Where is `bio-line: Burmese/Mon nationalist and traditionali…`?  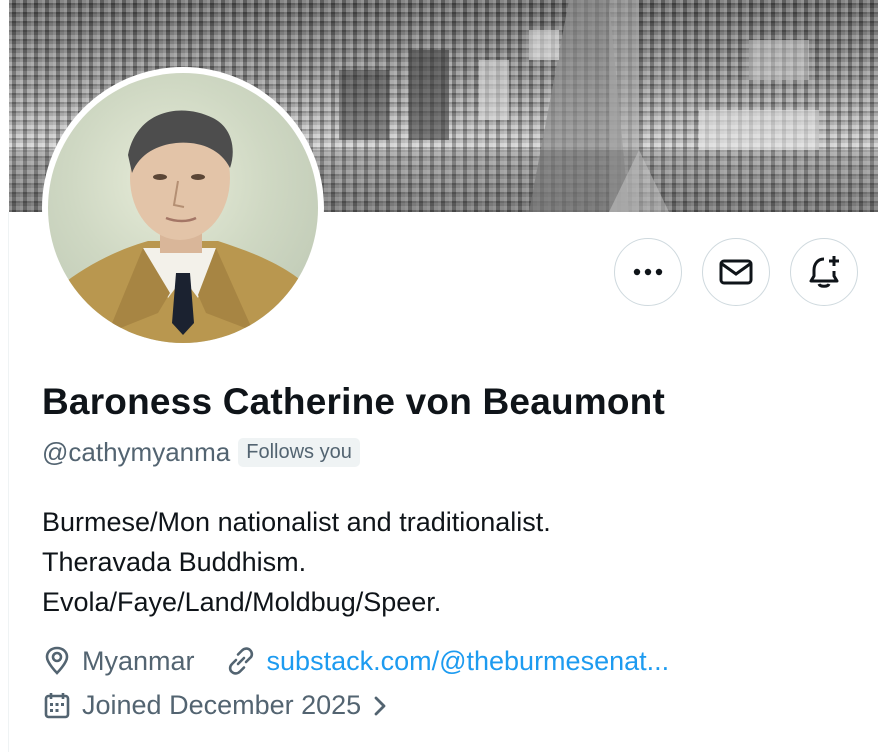 bio-line: Burmese/Mon nationalist and traditionali… is located at coordinates (296, 522).